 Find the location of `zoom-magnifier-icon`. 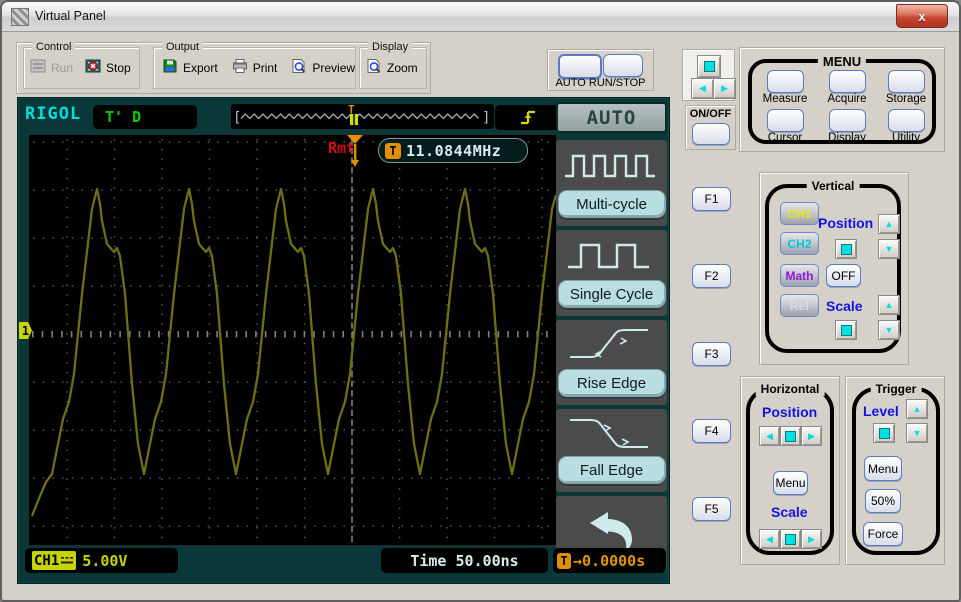

zoom-magnifier-icon is located at coordinates (374, 67).